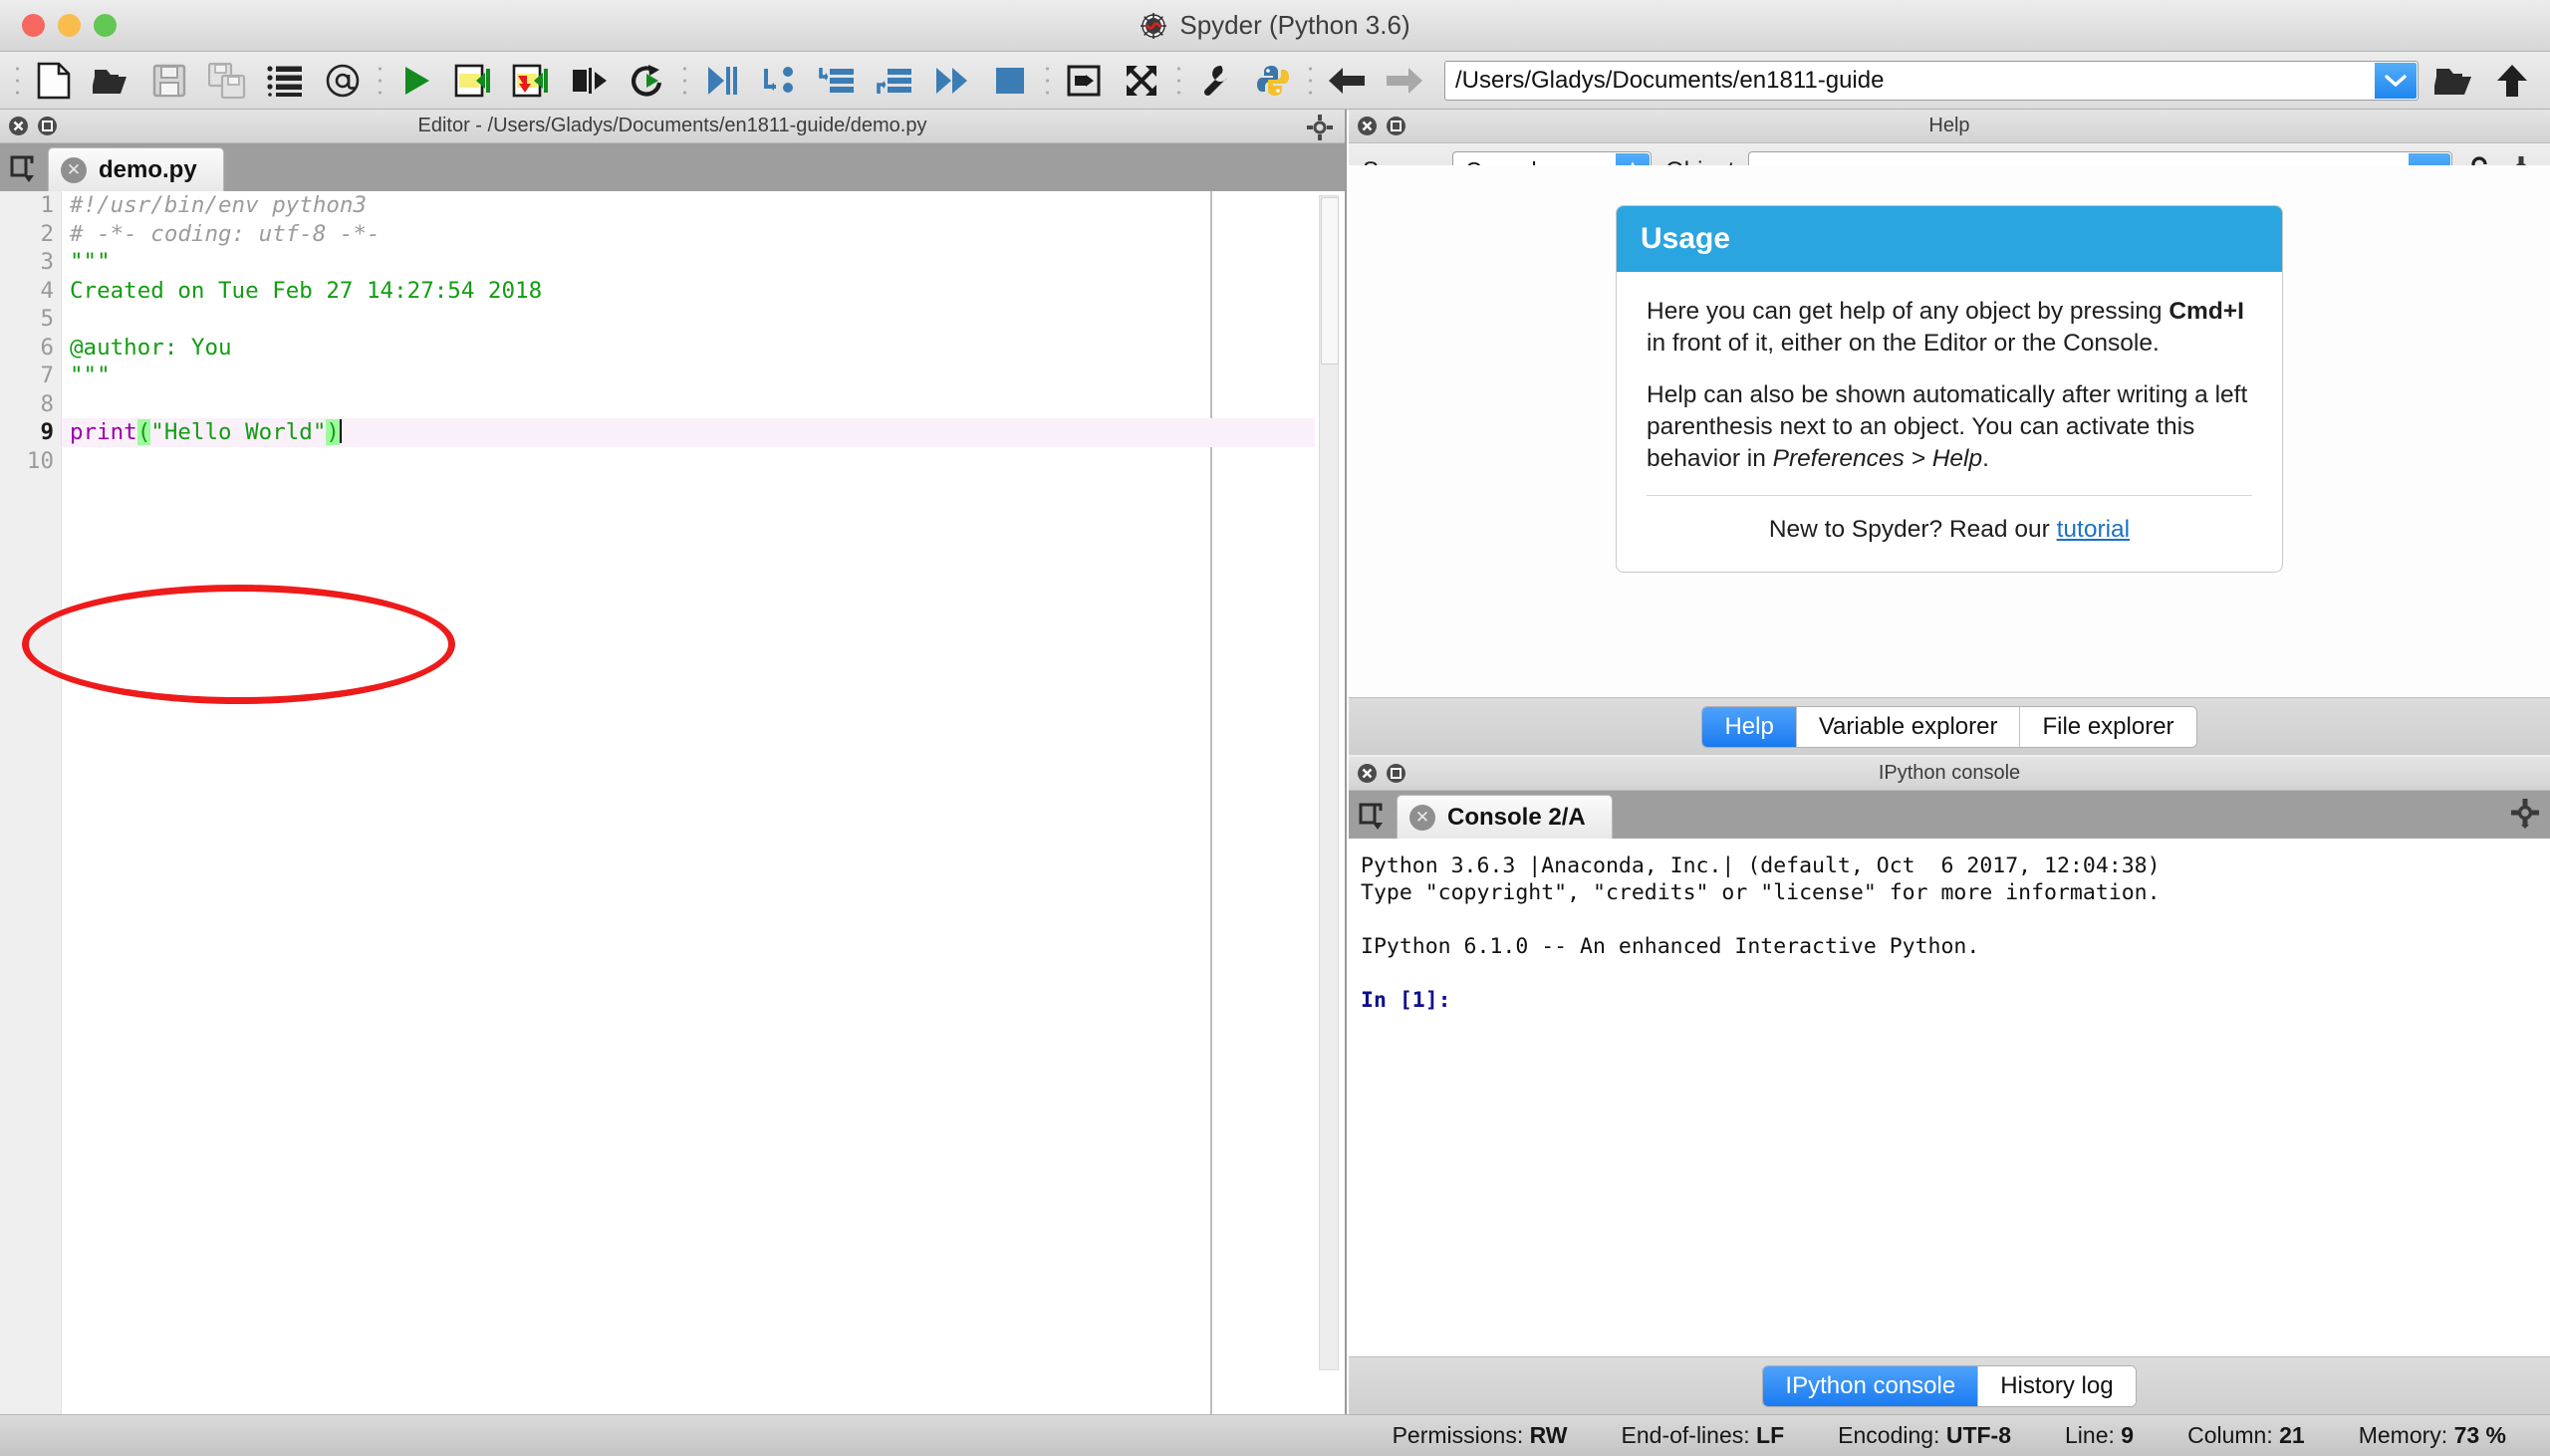 The width and height of the screenshot is (2550, 1456). What do you see at coordinates (69, 25) in the screenshot?
I see `minimize-window-button` at bounding box center [69, 25].